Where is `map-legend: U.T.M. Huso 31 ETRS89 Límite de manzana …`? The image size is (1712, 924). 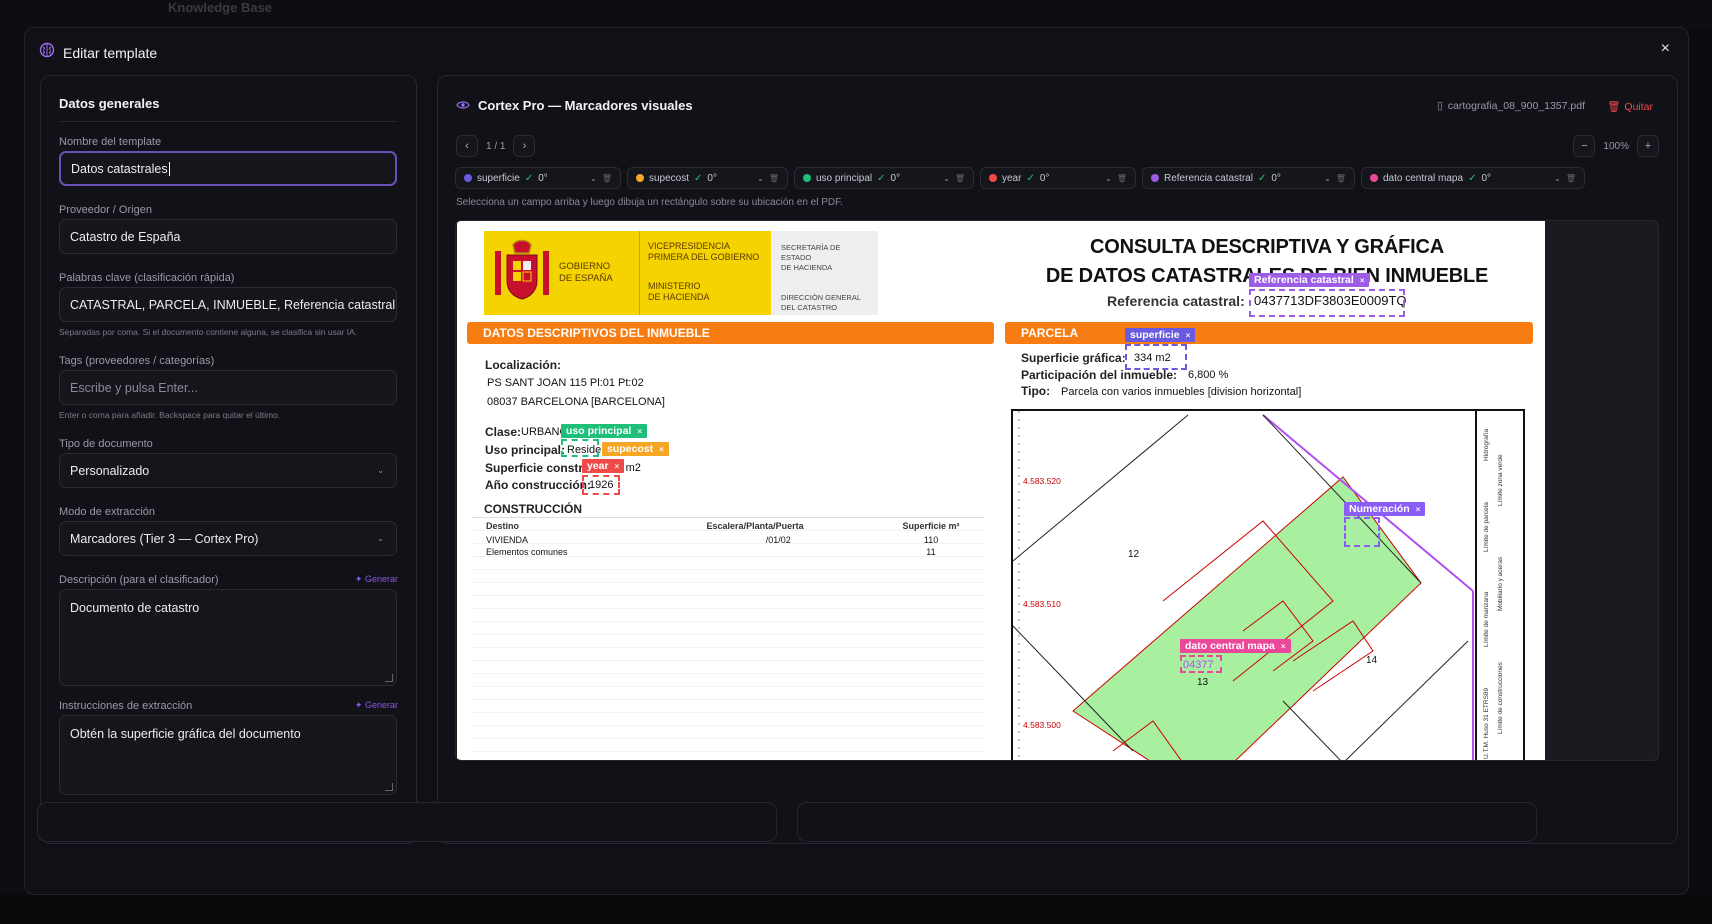
map-legend: U.T.M. Huso 31 ETRS89 Límite de manzana … is located at coordinates (1500, 584).